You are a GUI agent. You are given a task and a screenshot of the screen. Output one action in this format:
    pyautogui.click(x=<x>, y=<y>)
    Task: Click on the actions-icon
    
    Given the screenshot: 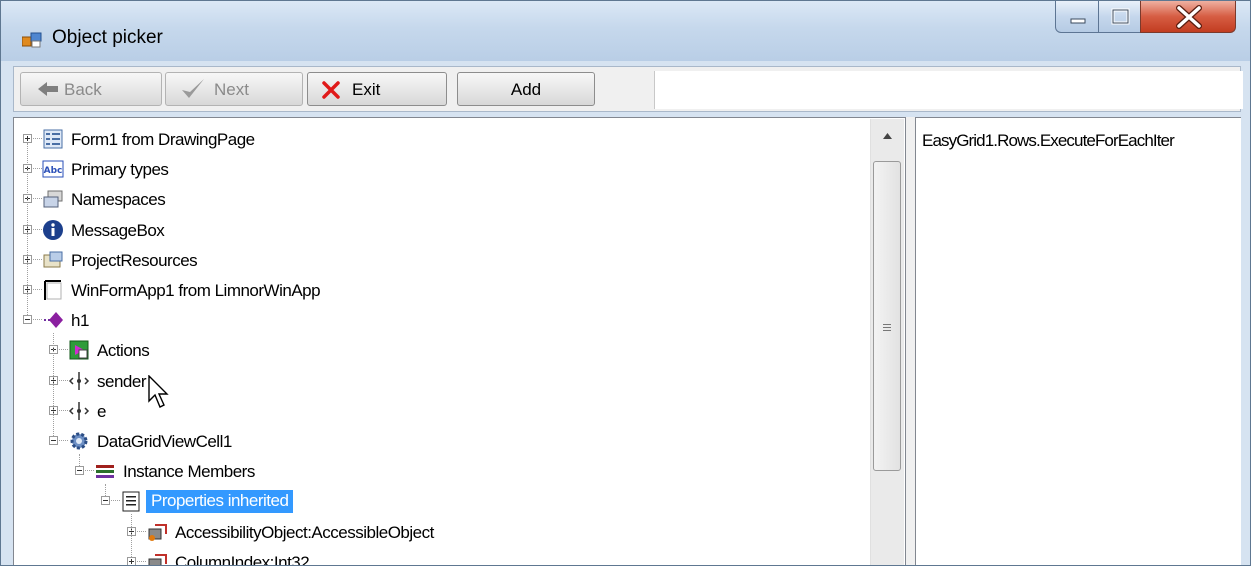 What is the action you would take?
    pyautogui.click(x=79, y=350)
    